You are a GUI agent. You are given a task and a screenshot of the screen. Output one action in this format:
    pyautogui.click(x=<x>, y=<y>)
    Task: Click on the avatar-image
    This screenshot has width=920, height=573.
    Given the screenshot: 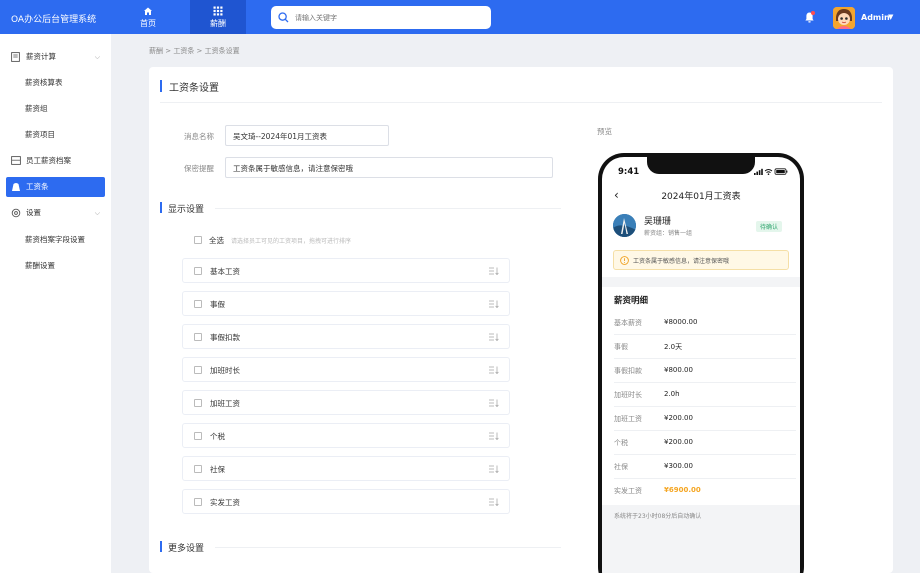 What is the action you would take?
    pyautogui.click(x=844, y=18)
    